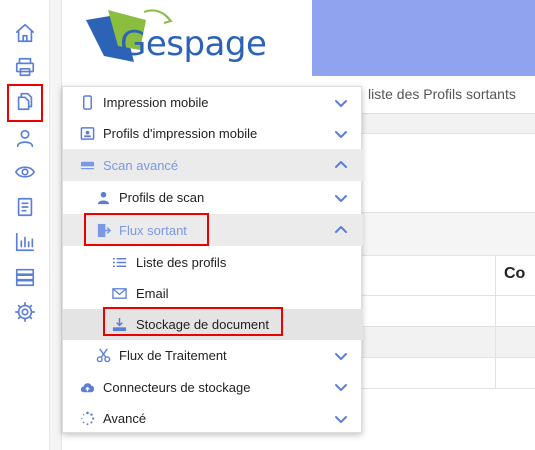 Image resolution: width=535 pixels, height=450 pixels. I want to click on menu-item-profils-de-scan: Profils de scan, so click(213, 197).